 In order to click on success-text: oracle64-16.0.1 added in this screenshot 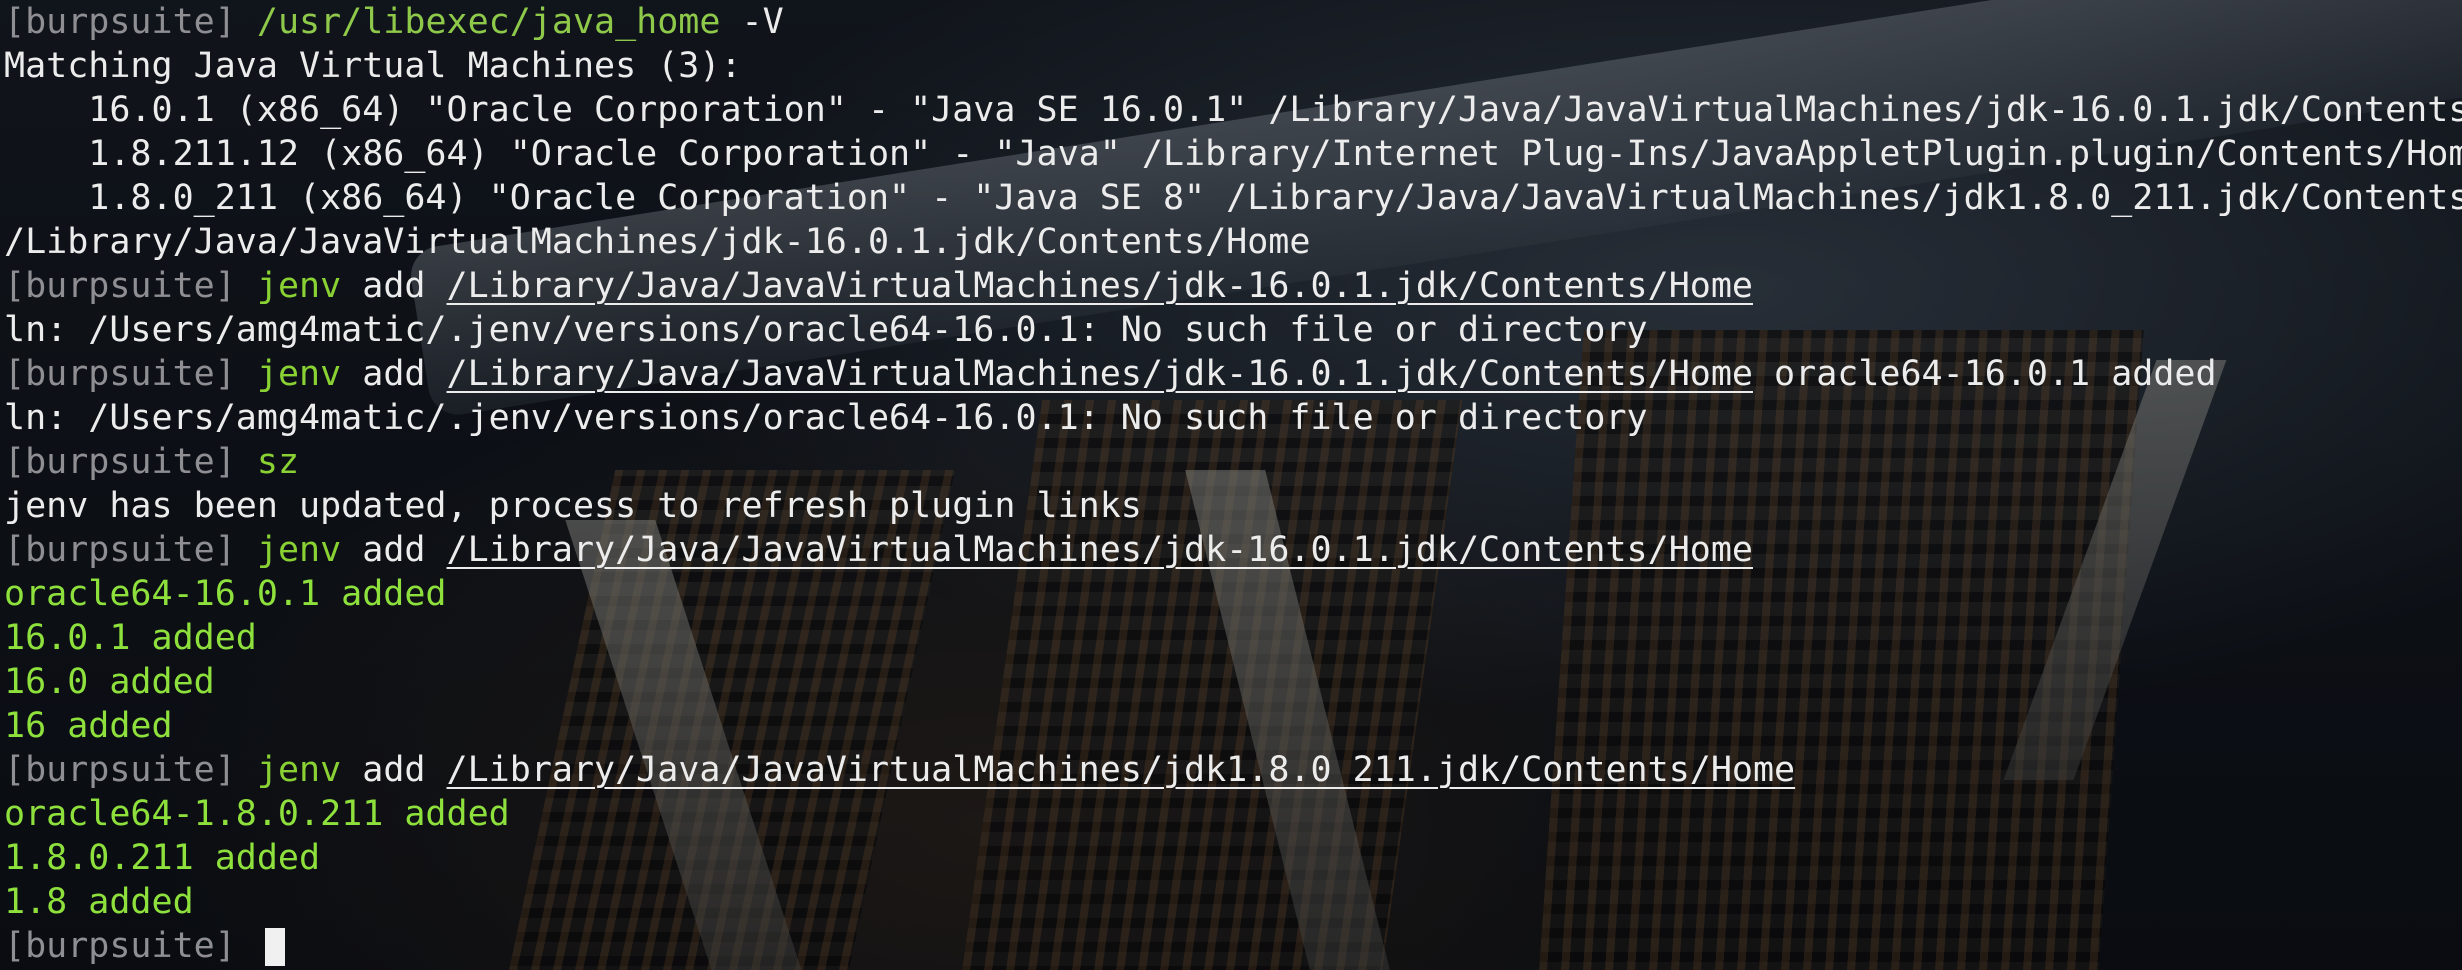, I will do `click(225, 594)`.